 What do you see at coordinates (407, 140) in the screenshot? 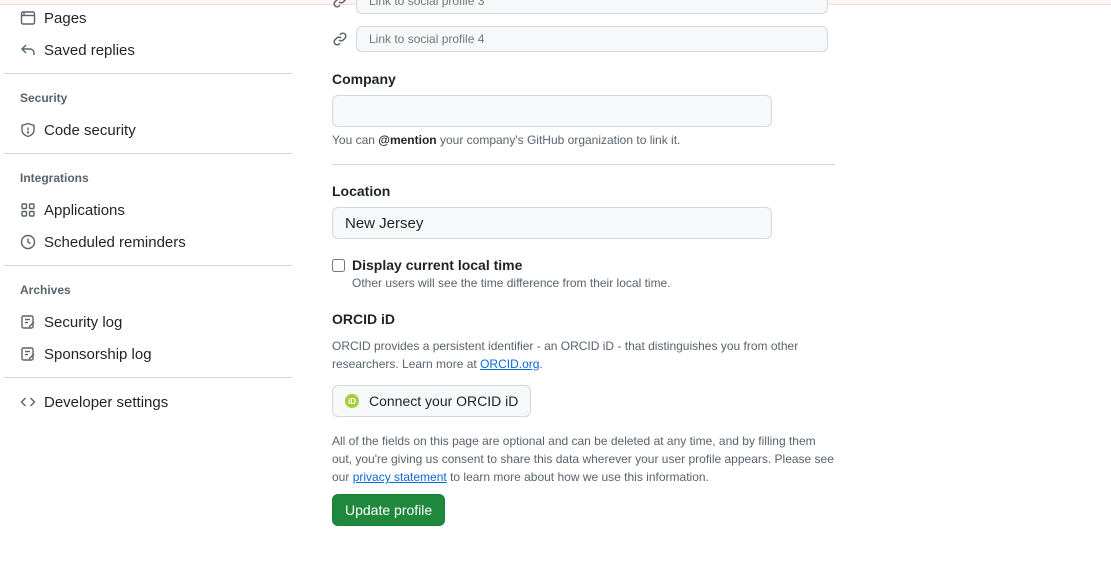
I see `company-note-mention: @mention` at bounding box center [407, 140].